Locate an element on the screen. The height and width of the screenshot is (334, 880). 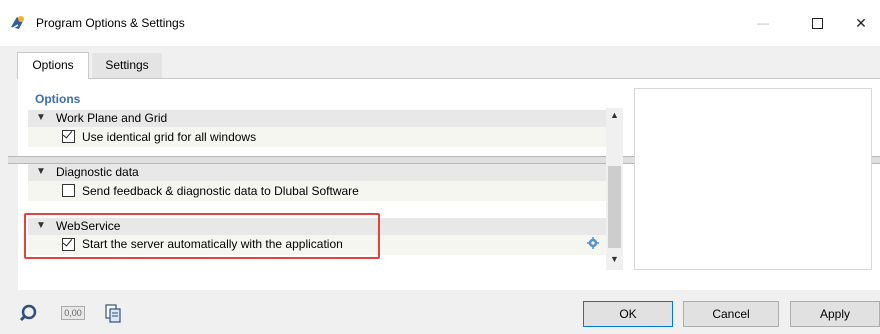
chevron-up-icon: ▲ is located at coordinates (614, 117).